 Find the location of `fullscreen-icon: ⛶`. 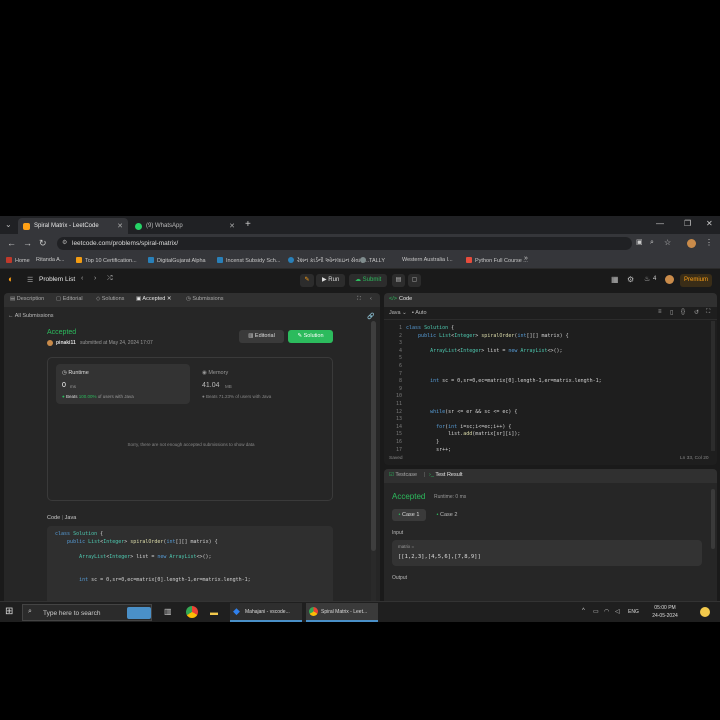

fullscreen-icon: ⛶ is located at coordinates (708, 312).